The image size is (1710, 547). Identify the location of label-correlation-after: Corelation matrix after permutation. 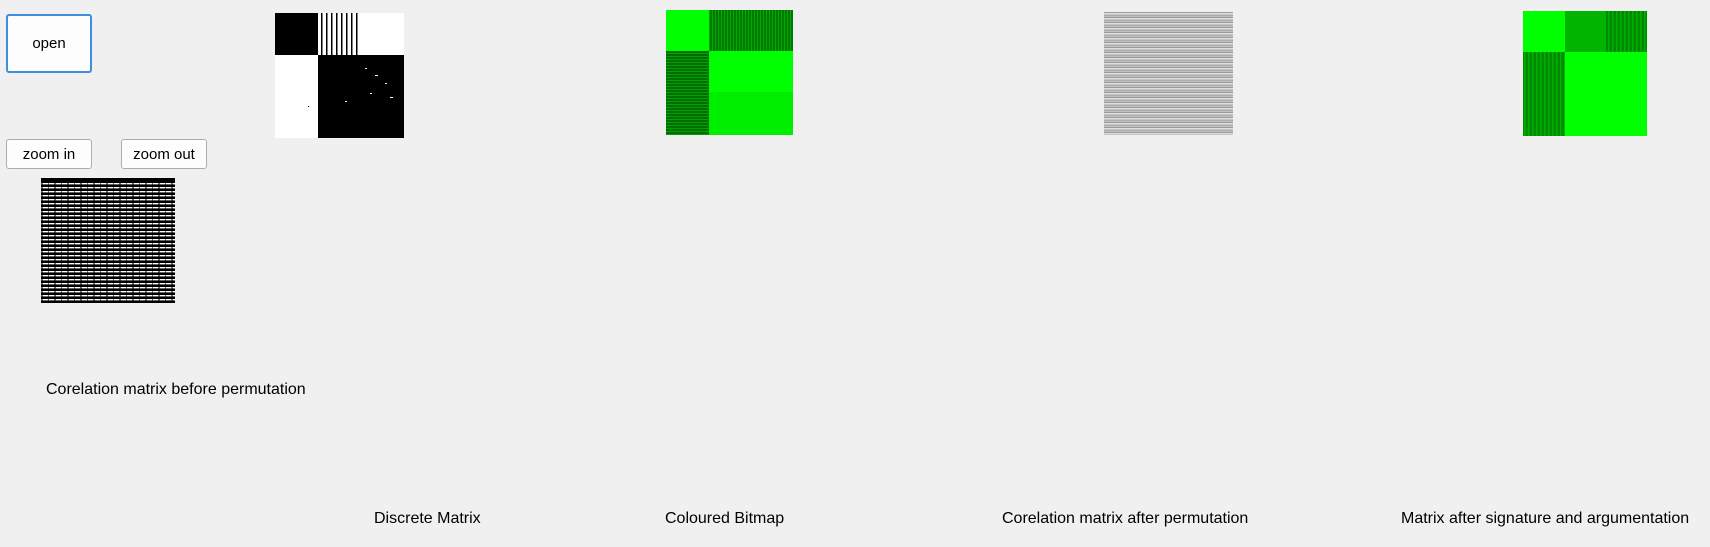
(1125, 518).